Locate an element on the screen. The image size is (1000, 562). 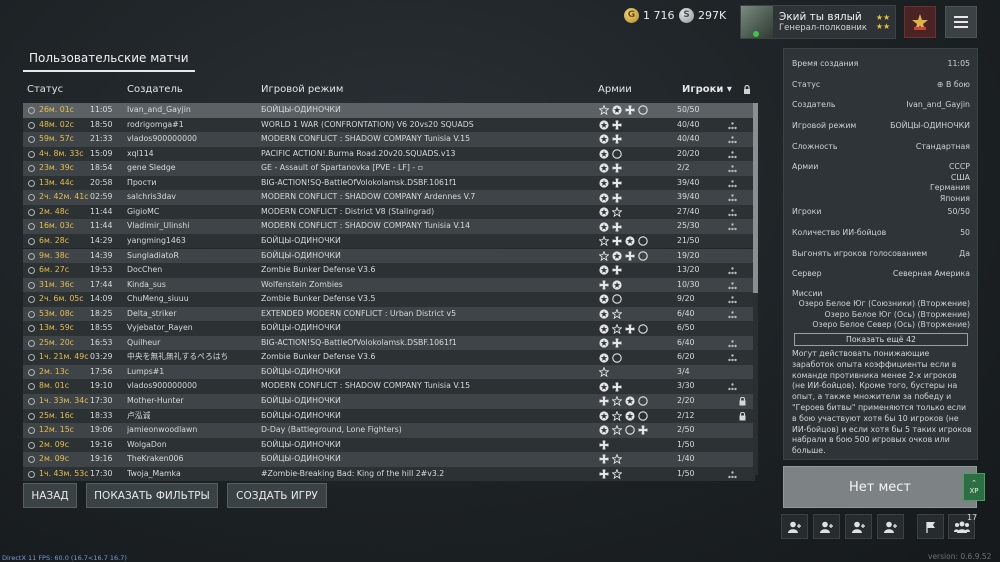
table-row: 2м. 09с 19:16 WolgaDon БОЙЦЫ-ОДИНОЧКИ 1/50 is located at coordinates (389, 445).